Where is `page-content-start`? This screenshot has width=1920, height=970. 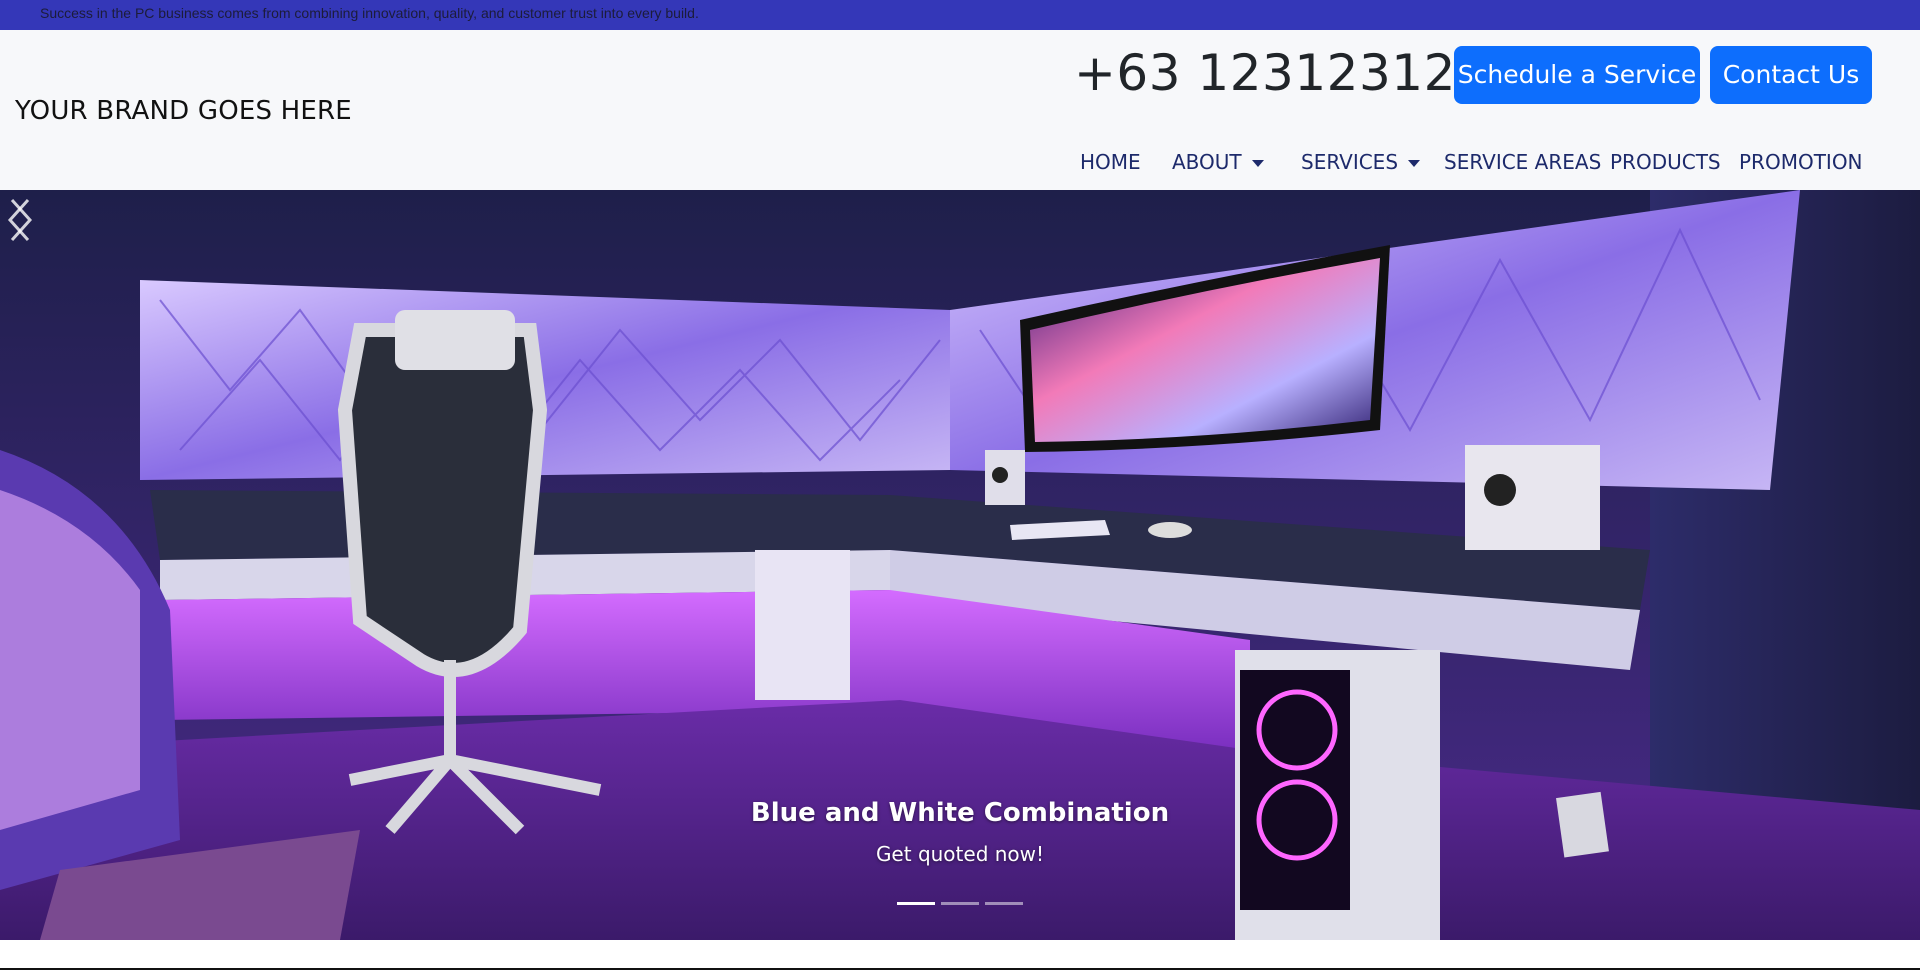 page-content-start is located at coordinates (960, 955).